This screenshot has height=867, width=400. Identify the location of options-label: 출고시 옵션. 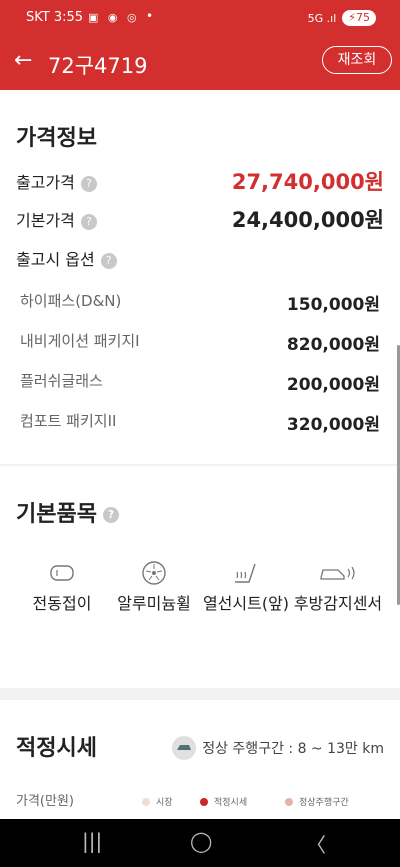
(55, 259).